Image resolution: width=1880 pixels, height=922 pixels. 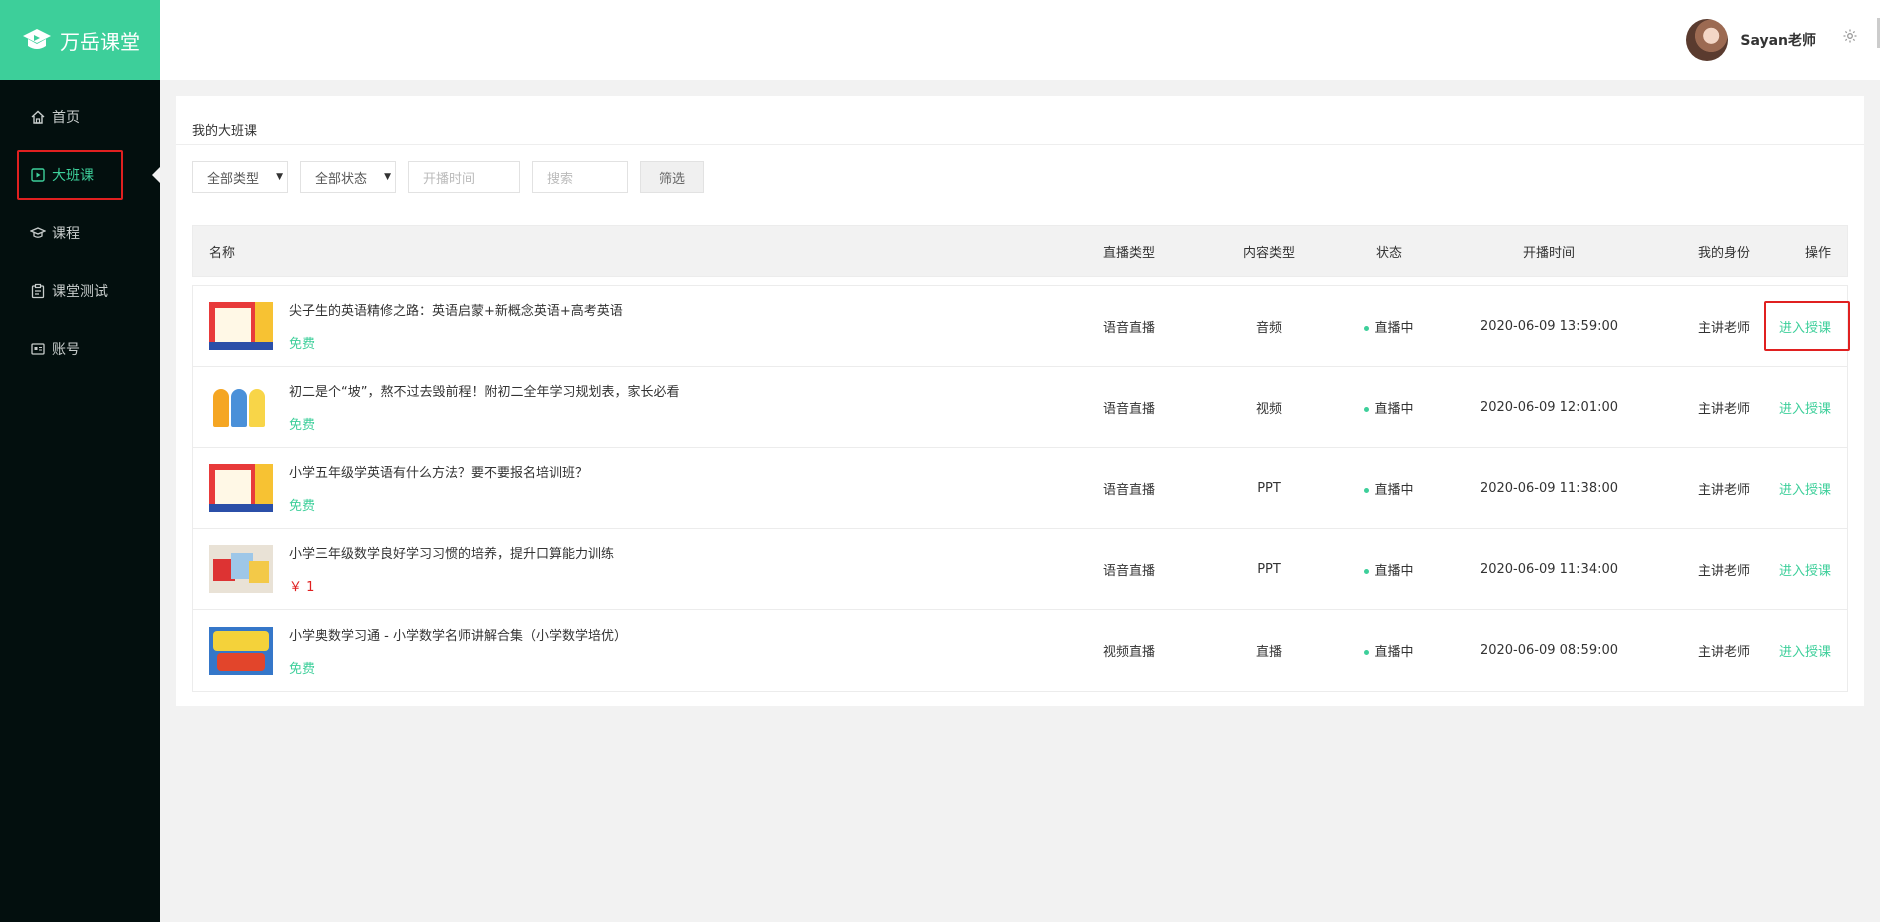 What do you see at coordinates (451, 552) in the screenshot?
I see `course-title: 小学三年级数学良好学习习惯的培养，提升口算能力训练` at bounding box center [451, 552].